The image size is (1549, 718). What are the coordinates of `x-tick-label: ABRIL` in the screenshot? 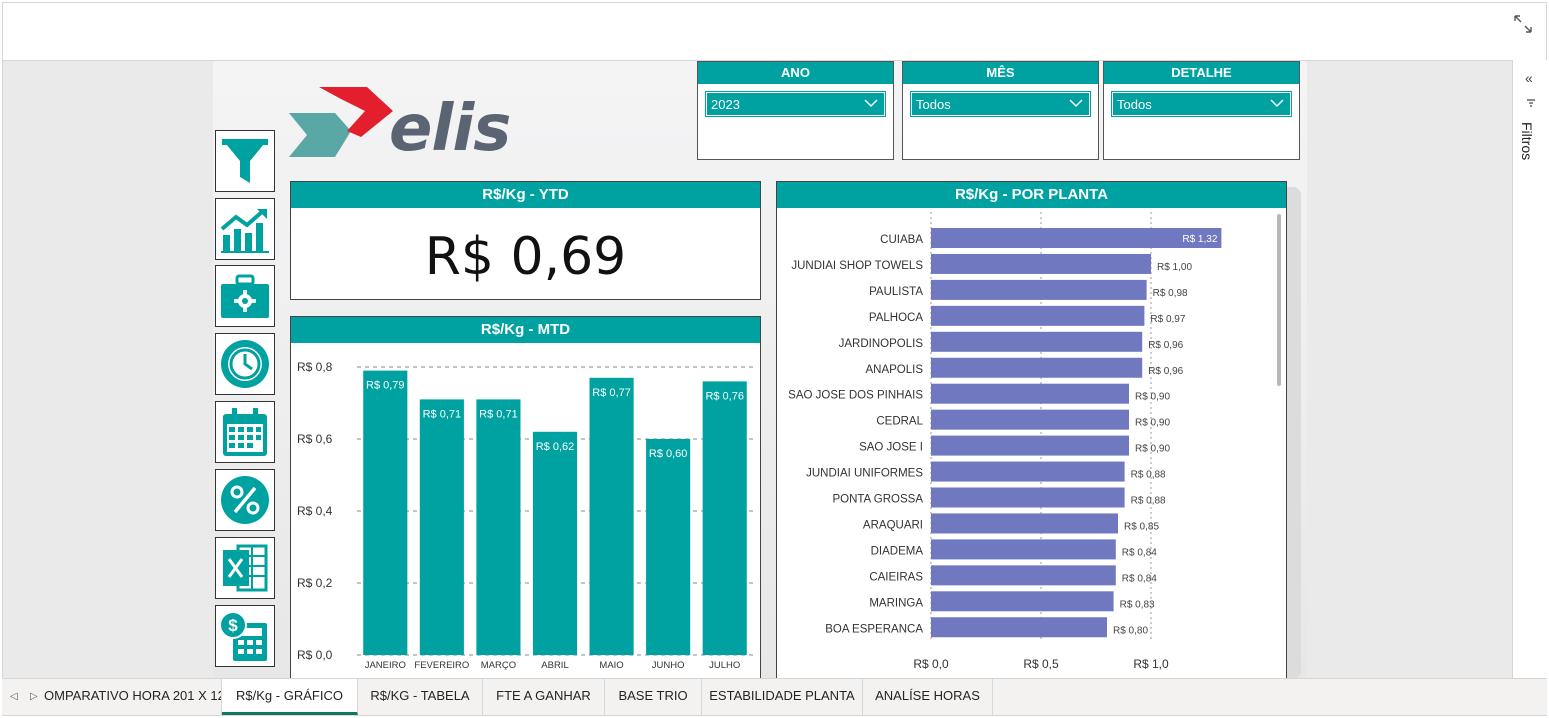 It's located at (554, 665).